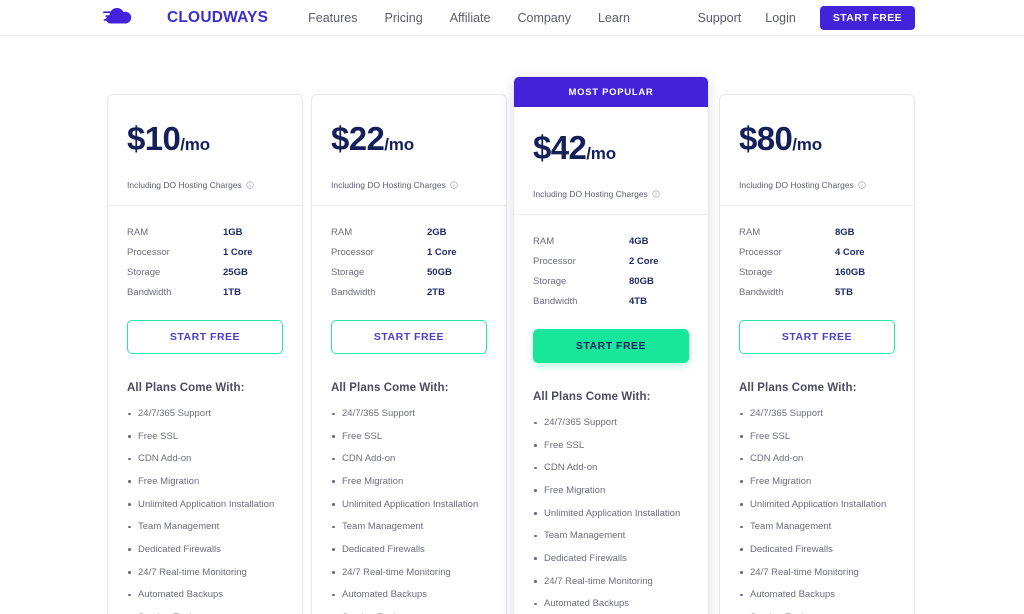 Image resolution: width=1024 pixels, height=614 pixels. Describe the element at coordinates (614, 18) in the screenshot. I see `nav-item-learn: Learn` at that location.